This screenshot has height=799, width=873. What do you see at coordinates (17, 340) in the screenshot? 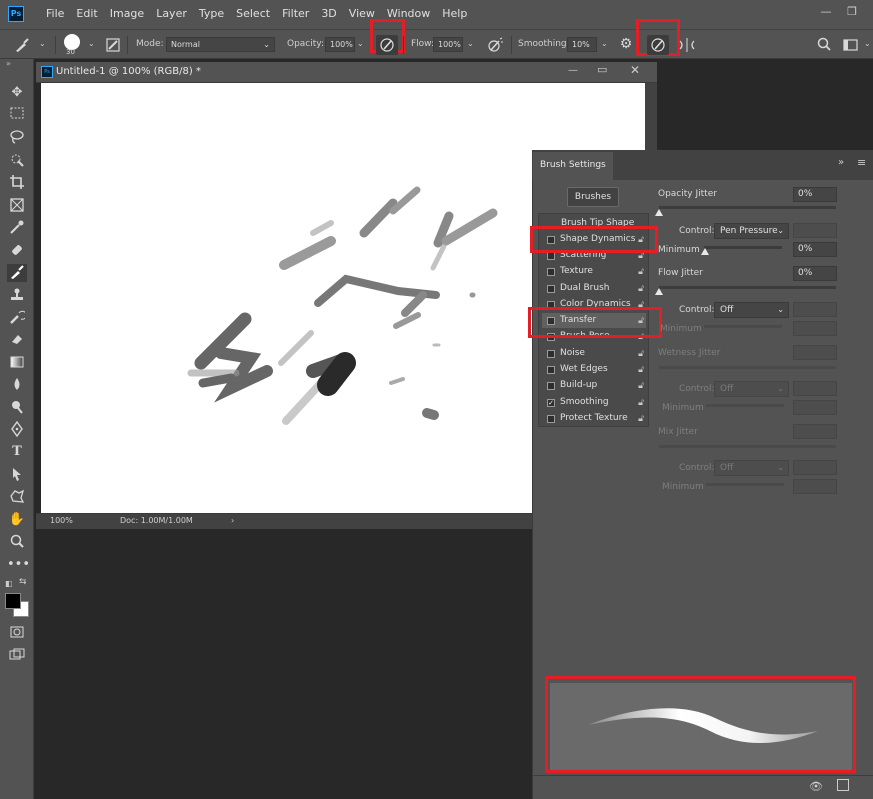
I see `eraser-tool-icon` at bounding box center [17, 340].